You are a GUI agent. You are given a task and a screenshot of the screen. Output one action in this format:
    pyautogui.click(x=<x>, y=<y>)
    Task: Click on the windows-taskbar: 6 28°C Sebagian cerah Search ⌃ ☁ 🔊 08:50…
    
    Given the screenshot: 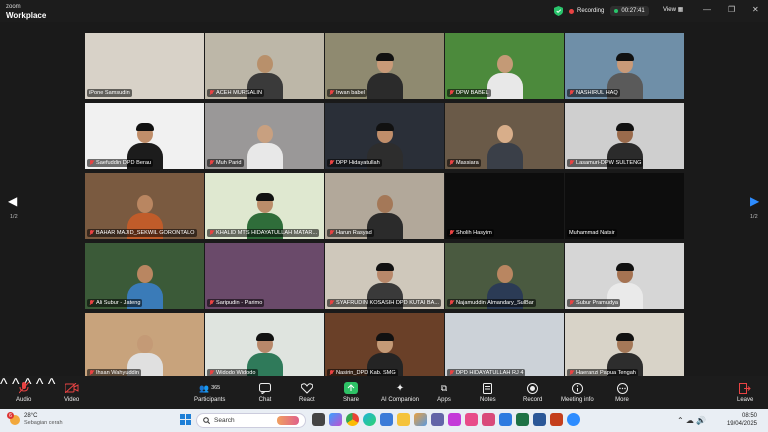 What is the action you would take?
    pyautogui.click(x=384, y=420)
    